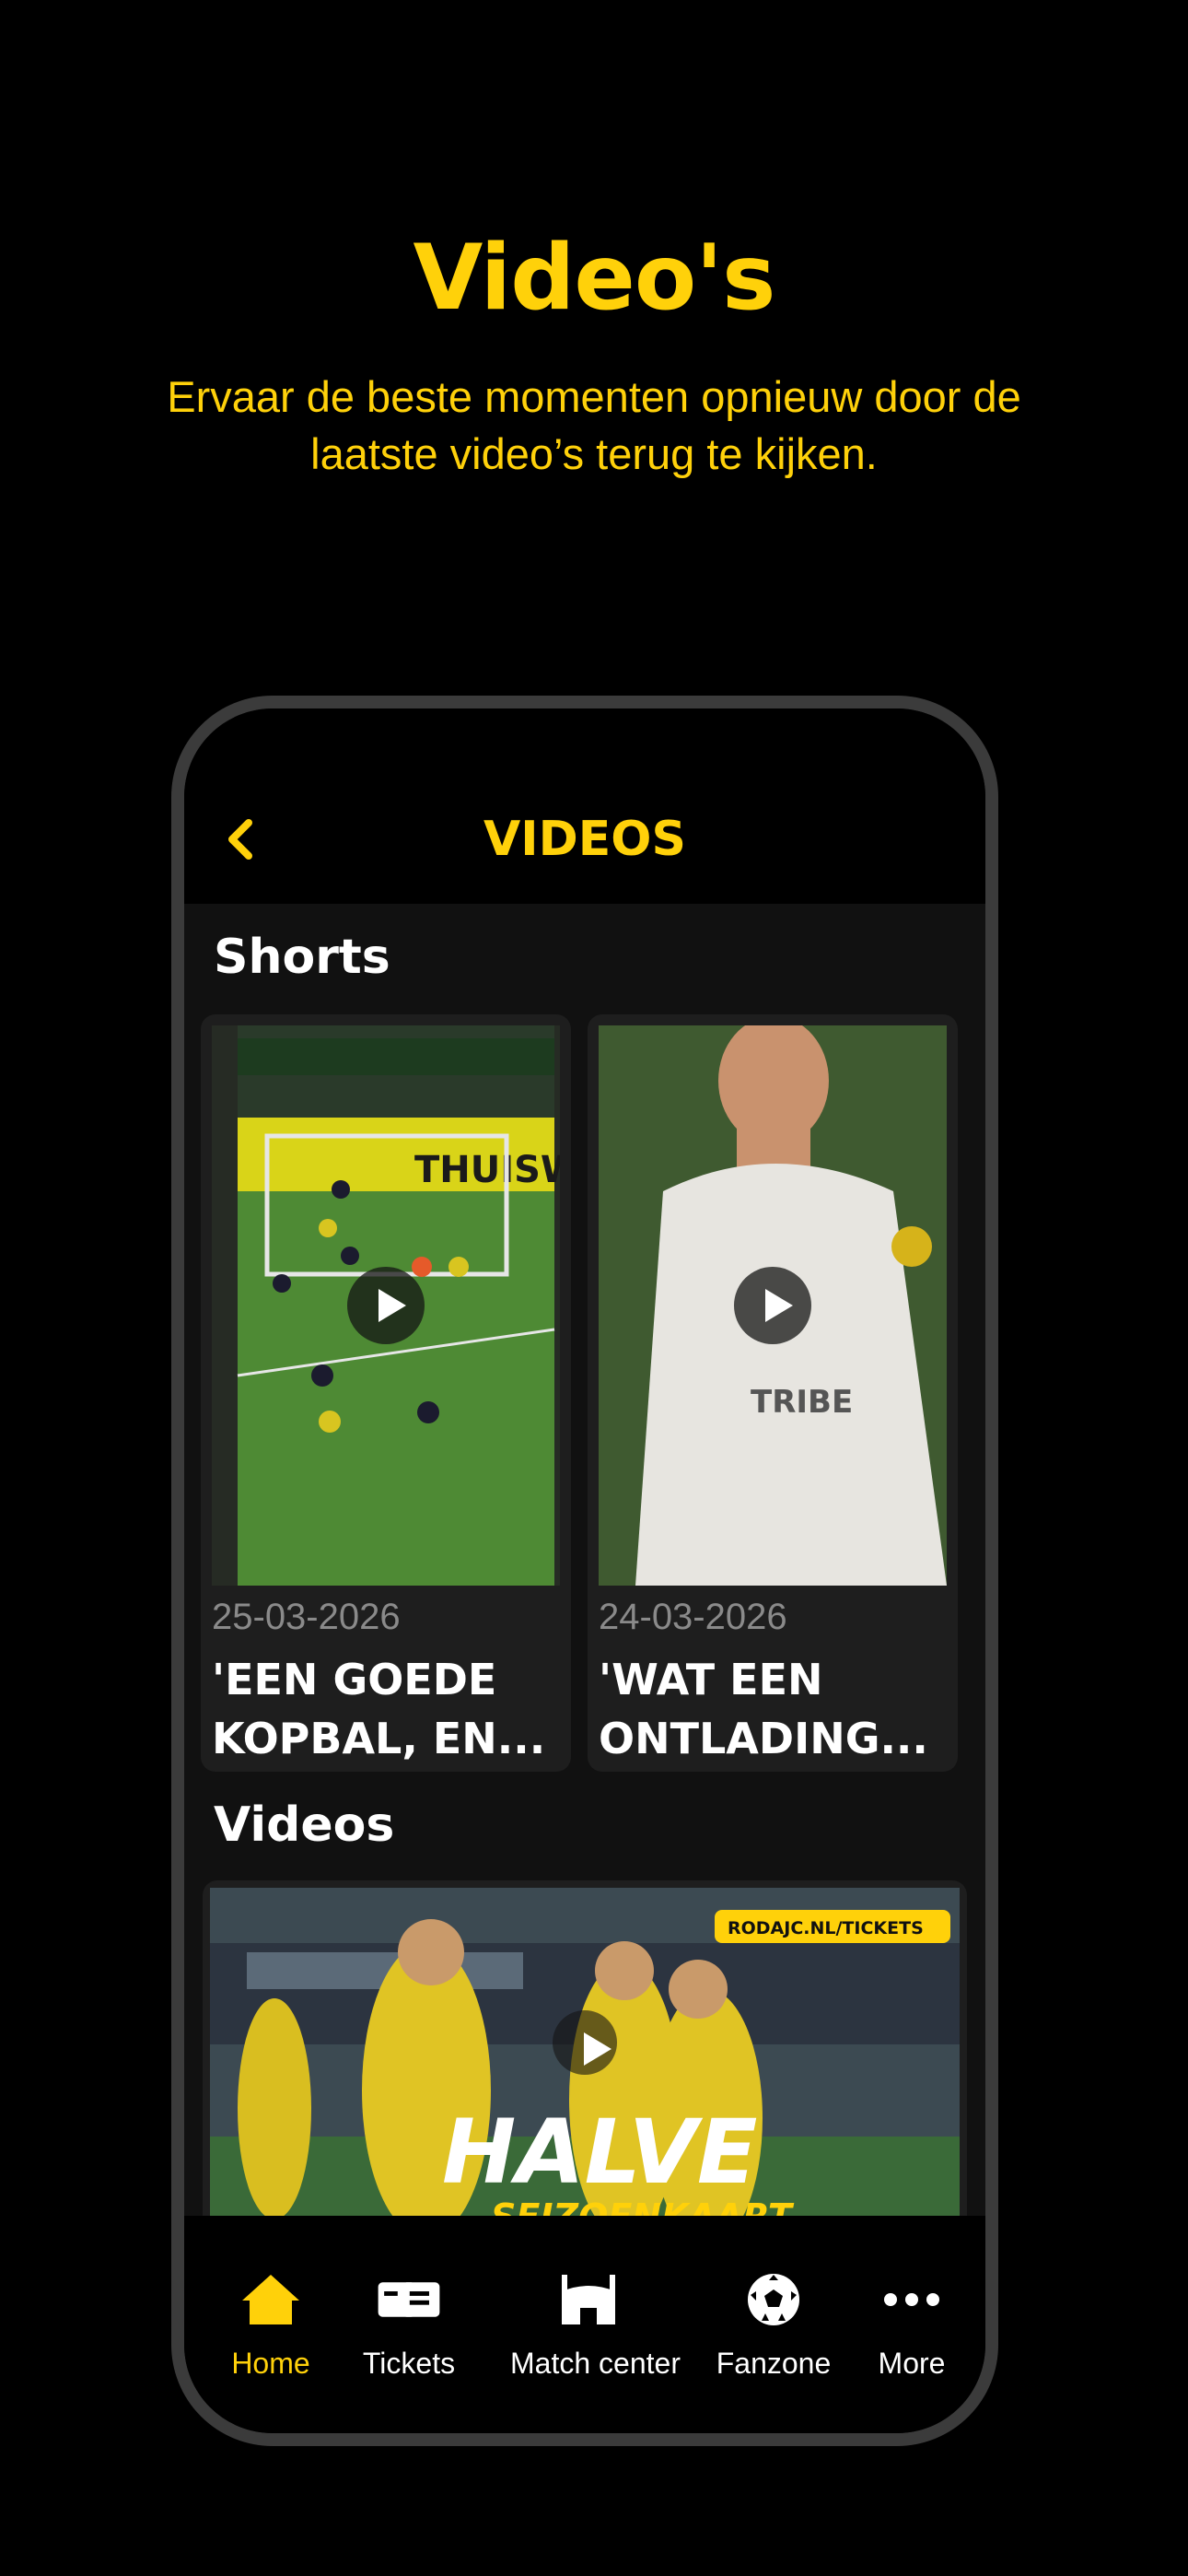 The height and width of the screenshot is (2576, 1188). Describe the element at coordinates (594, 278) in the screenshot. I see `promo-title: Video's` at that location.